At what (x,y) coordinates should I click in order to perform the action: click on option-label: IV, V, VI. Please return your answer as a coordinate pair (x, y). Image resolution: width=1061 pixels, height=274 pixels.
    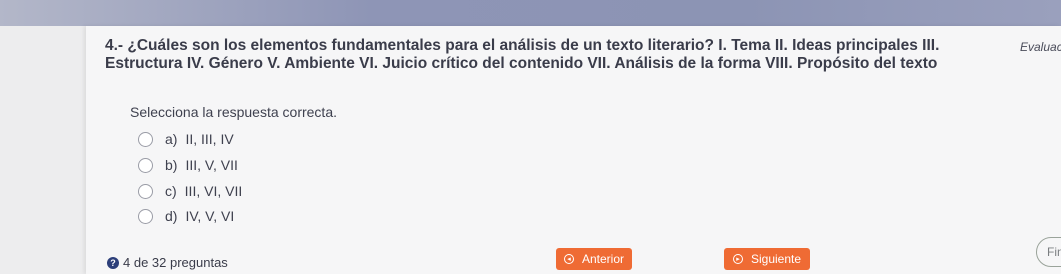
    Looking at the image, I should click on (210, 216).